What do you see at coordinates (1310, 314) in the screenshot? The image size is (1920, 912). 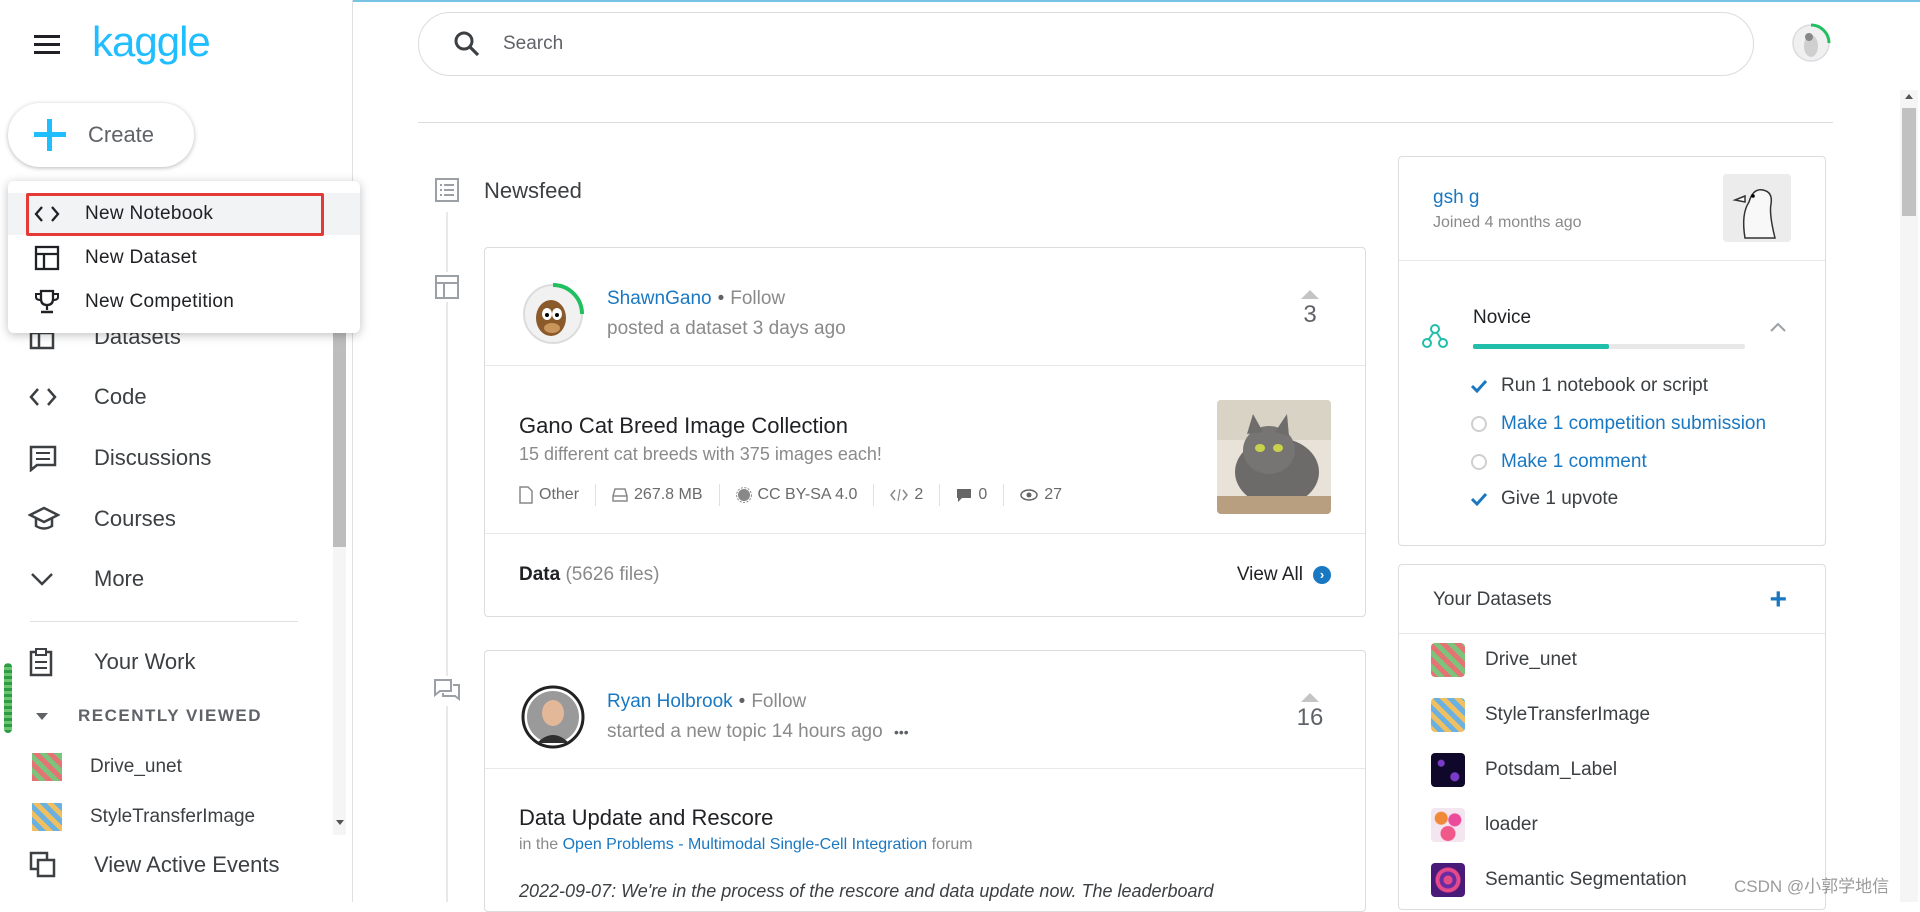 I see `vote-count: 3` at bounding box center [1310, 314].